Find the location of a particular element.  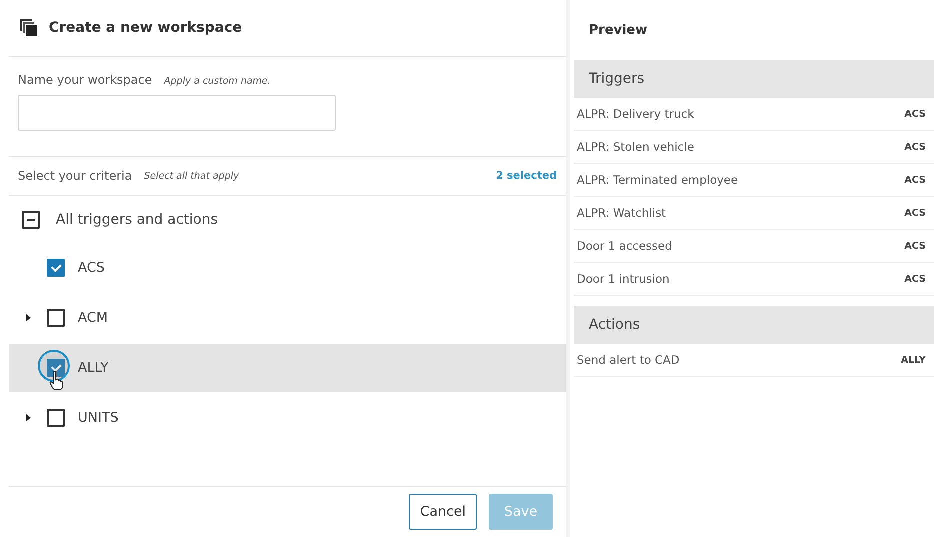

tree-item-label: ACS is located at coordinates (91, 268).